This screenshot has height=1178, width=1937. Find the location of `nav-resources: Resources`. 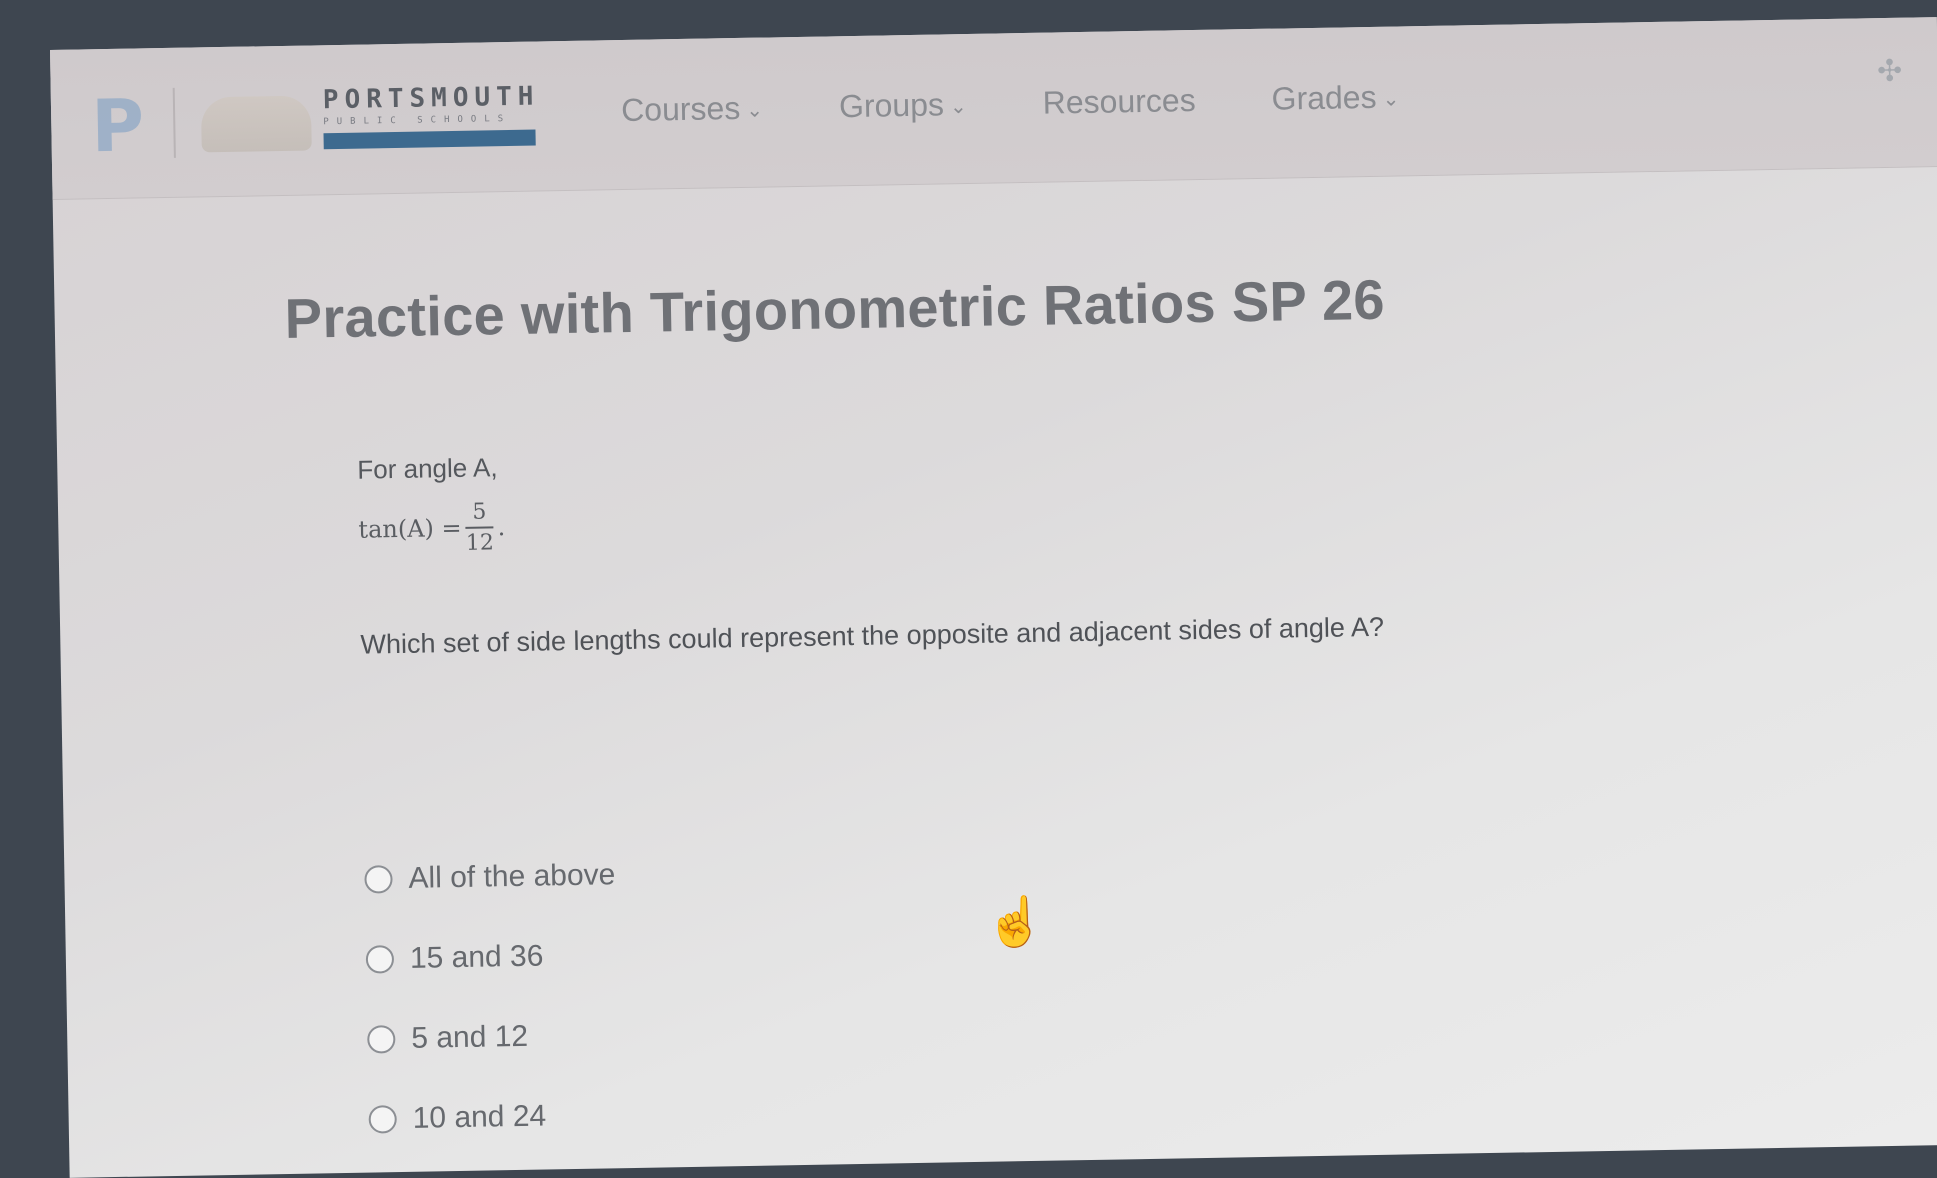

nav-resources: Resources is located at coordinates (1119, 102).